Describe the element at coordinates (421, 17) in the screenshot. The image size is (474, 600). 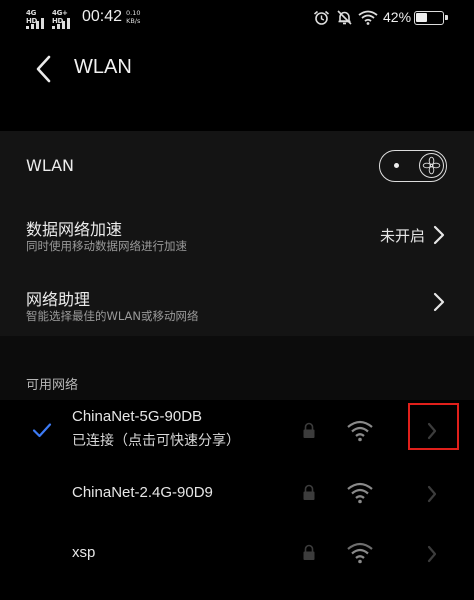
I see `battery-fill` at that location.